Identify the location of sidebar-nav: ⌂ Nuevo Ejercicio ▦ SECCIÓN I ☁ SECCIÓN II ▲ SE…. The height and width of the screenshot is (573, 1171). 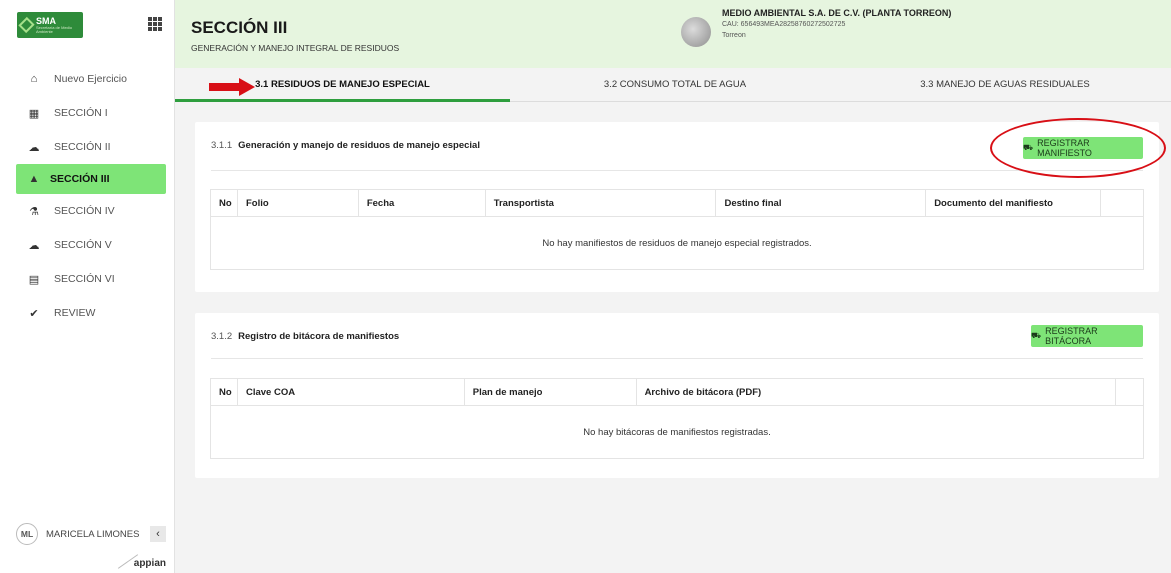
(87, 196).